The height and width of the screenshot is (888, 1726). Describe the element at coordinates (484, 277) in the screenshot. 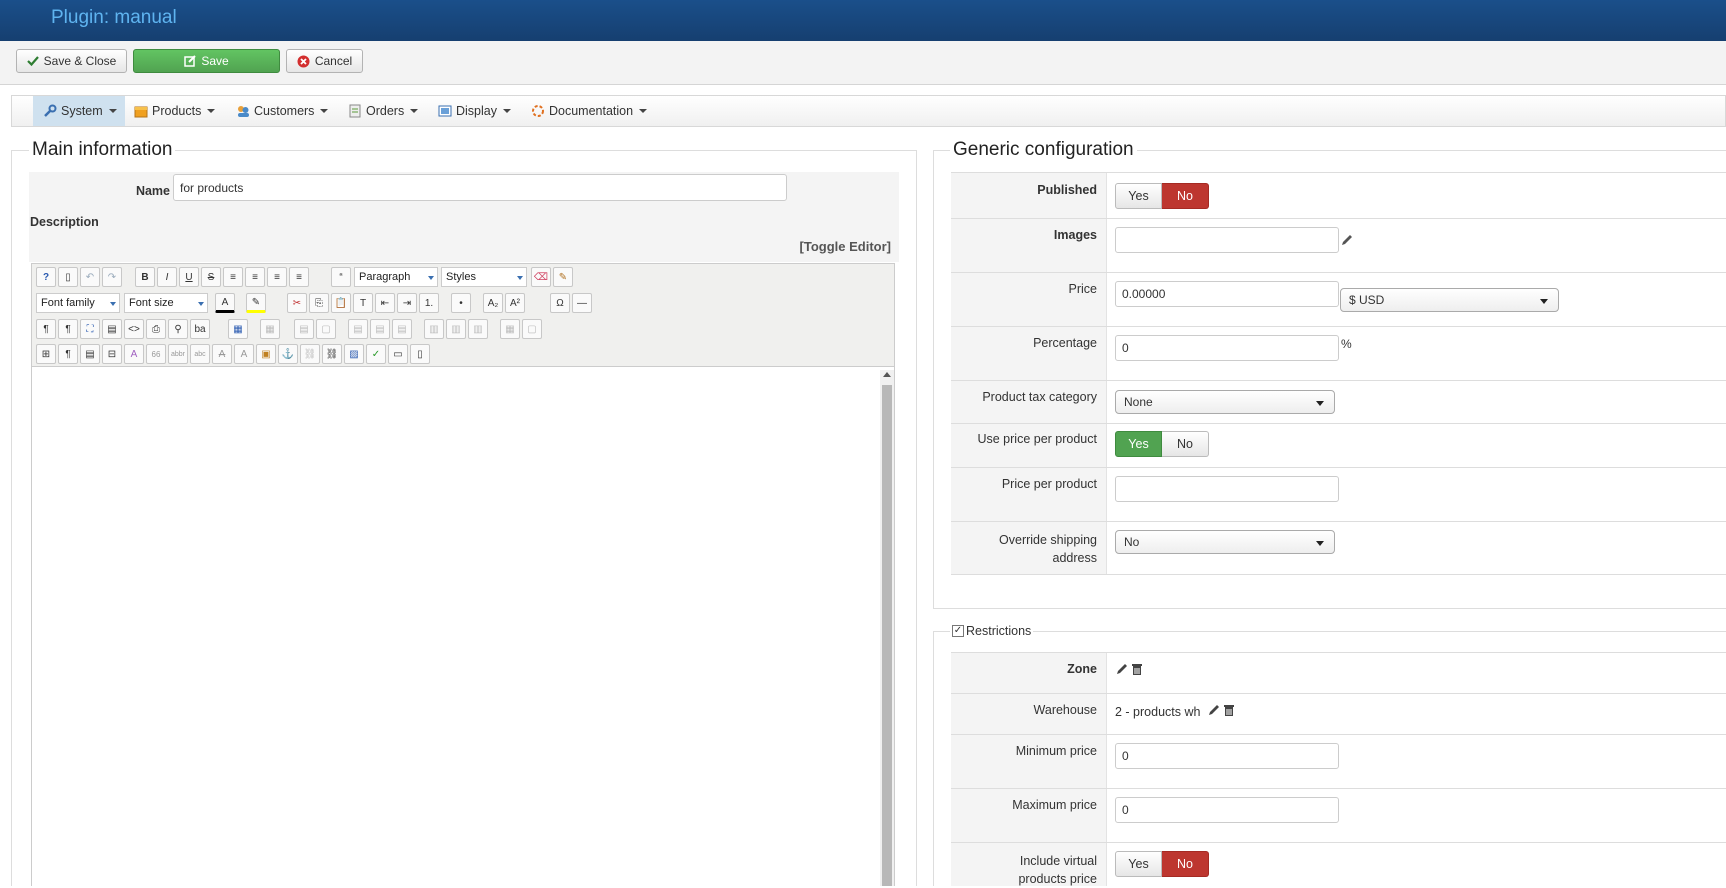

I see `styles-select: Styles` at that location.